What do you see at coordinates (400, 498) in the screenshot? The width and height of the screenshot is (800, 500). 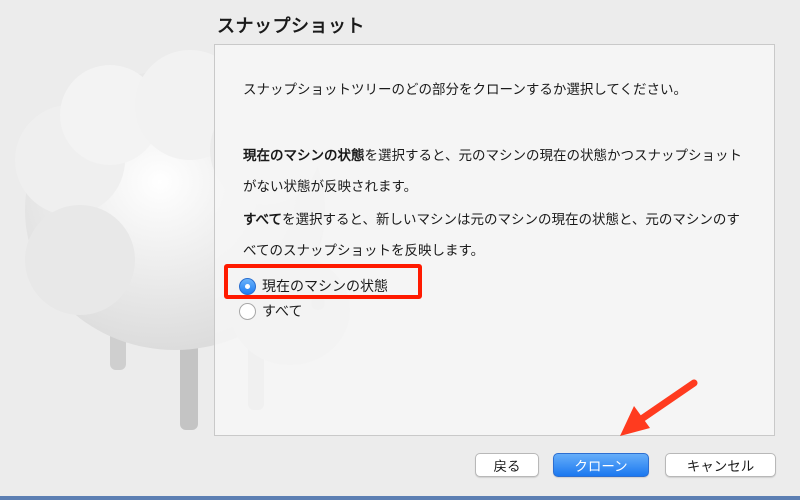 I see `window-bottom-edge` at bounding box center [400, 498].